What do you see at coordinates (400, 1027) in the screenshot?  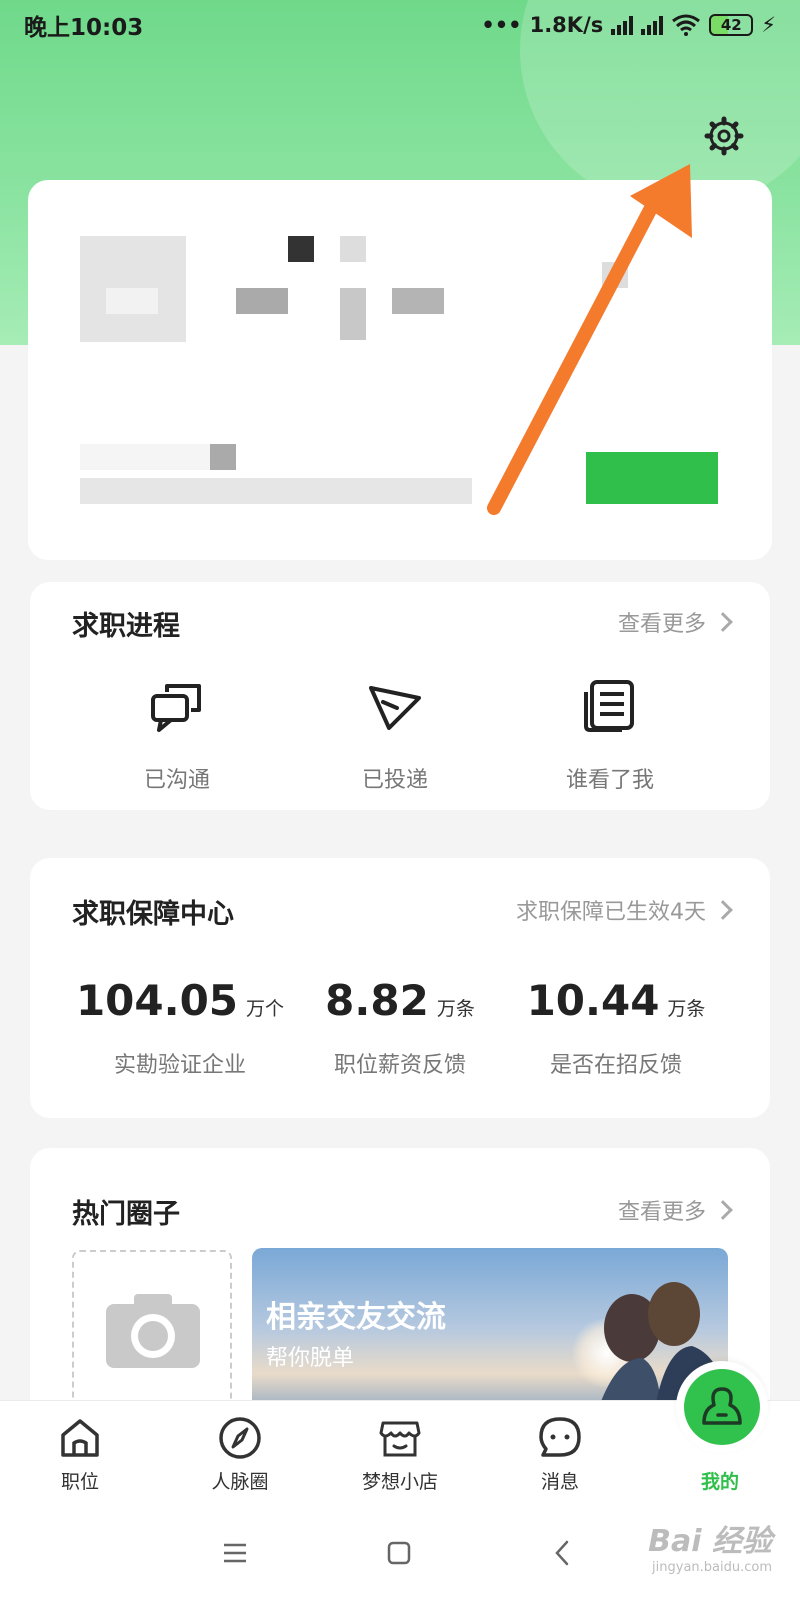 I see `stat-salary-feedback: 8.82 万条 职位薪资反馈` at bounding box center [400, 1027].